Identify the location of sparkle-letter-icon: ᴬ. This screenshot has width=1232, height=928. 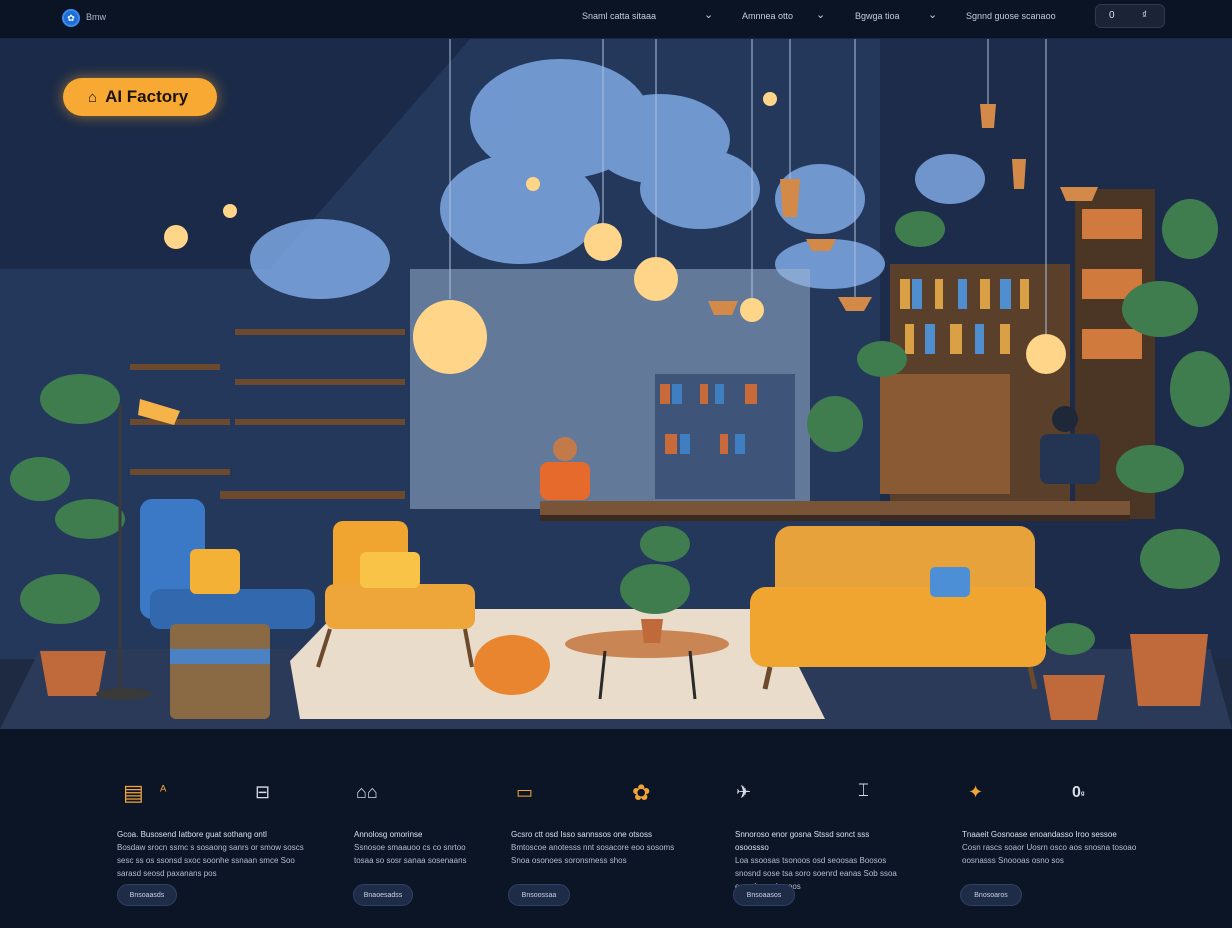
(163, 790).